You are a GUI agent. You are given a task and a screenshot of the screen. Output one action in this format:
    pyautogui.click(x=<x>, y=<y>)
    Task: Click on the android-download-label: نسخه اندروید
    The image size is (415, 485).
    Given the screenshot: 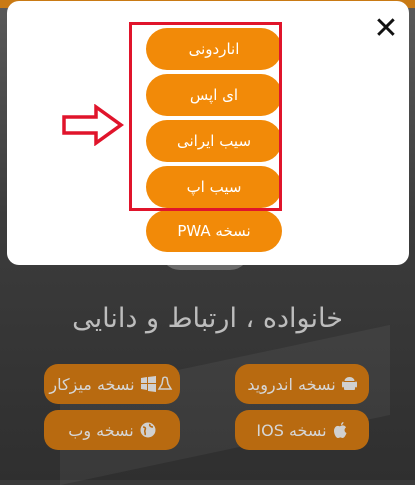 What is the action you would take?
    pyautogui.click(x=291, y=384)
    